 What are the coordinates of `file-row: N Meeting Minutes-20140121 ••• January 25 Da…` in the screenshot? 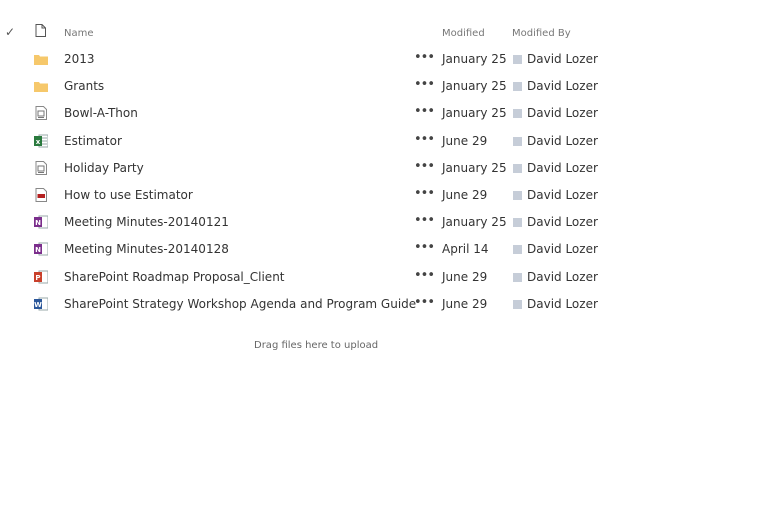 It's located at (384, 222).